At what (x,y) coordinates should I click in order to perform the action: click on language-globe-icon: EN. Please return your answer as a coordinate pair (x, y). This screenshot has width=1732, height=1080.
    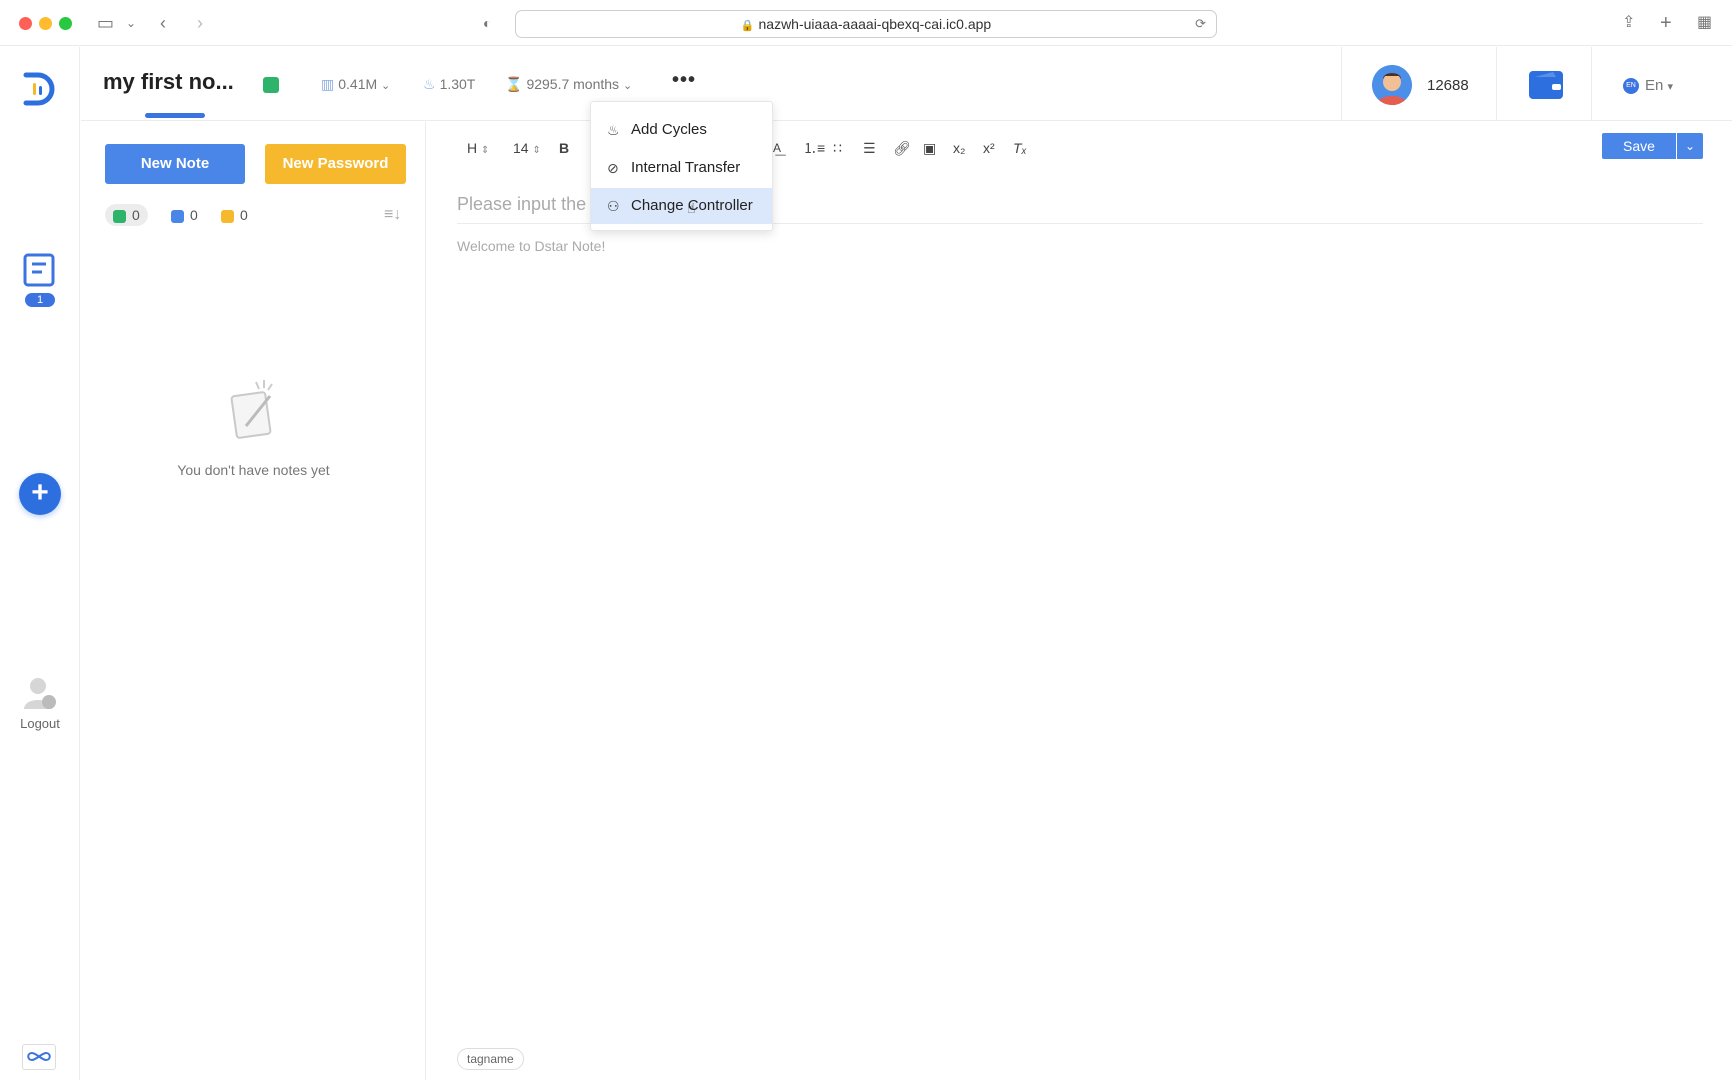
    Looking at the image, I should click on (1631, 86).